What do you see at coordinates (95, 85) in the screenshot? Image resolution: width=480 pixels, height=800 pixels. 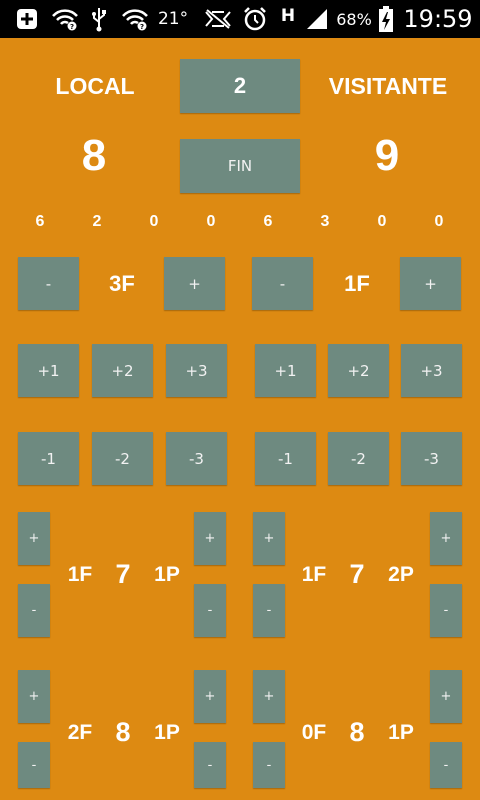 I see `home-team-label: LOCAL` at bounding box center [95, 85].